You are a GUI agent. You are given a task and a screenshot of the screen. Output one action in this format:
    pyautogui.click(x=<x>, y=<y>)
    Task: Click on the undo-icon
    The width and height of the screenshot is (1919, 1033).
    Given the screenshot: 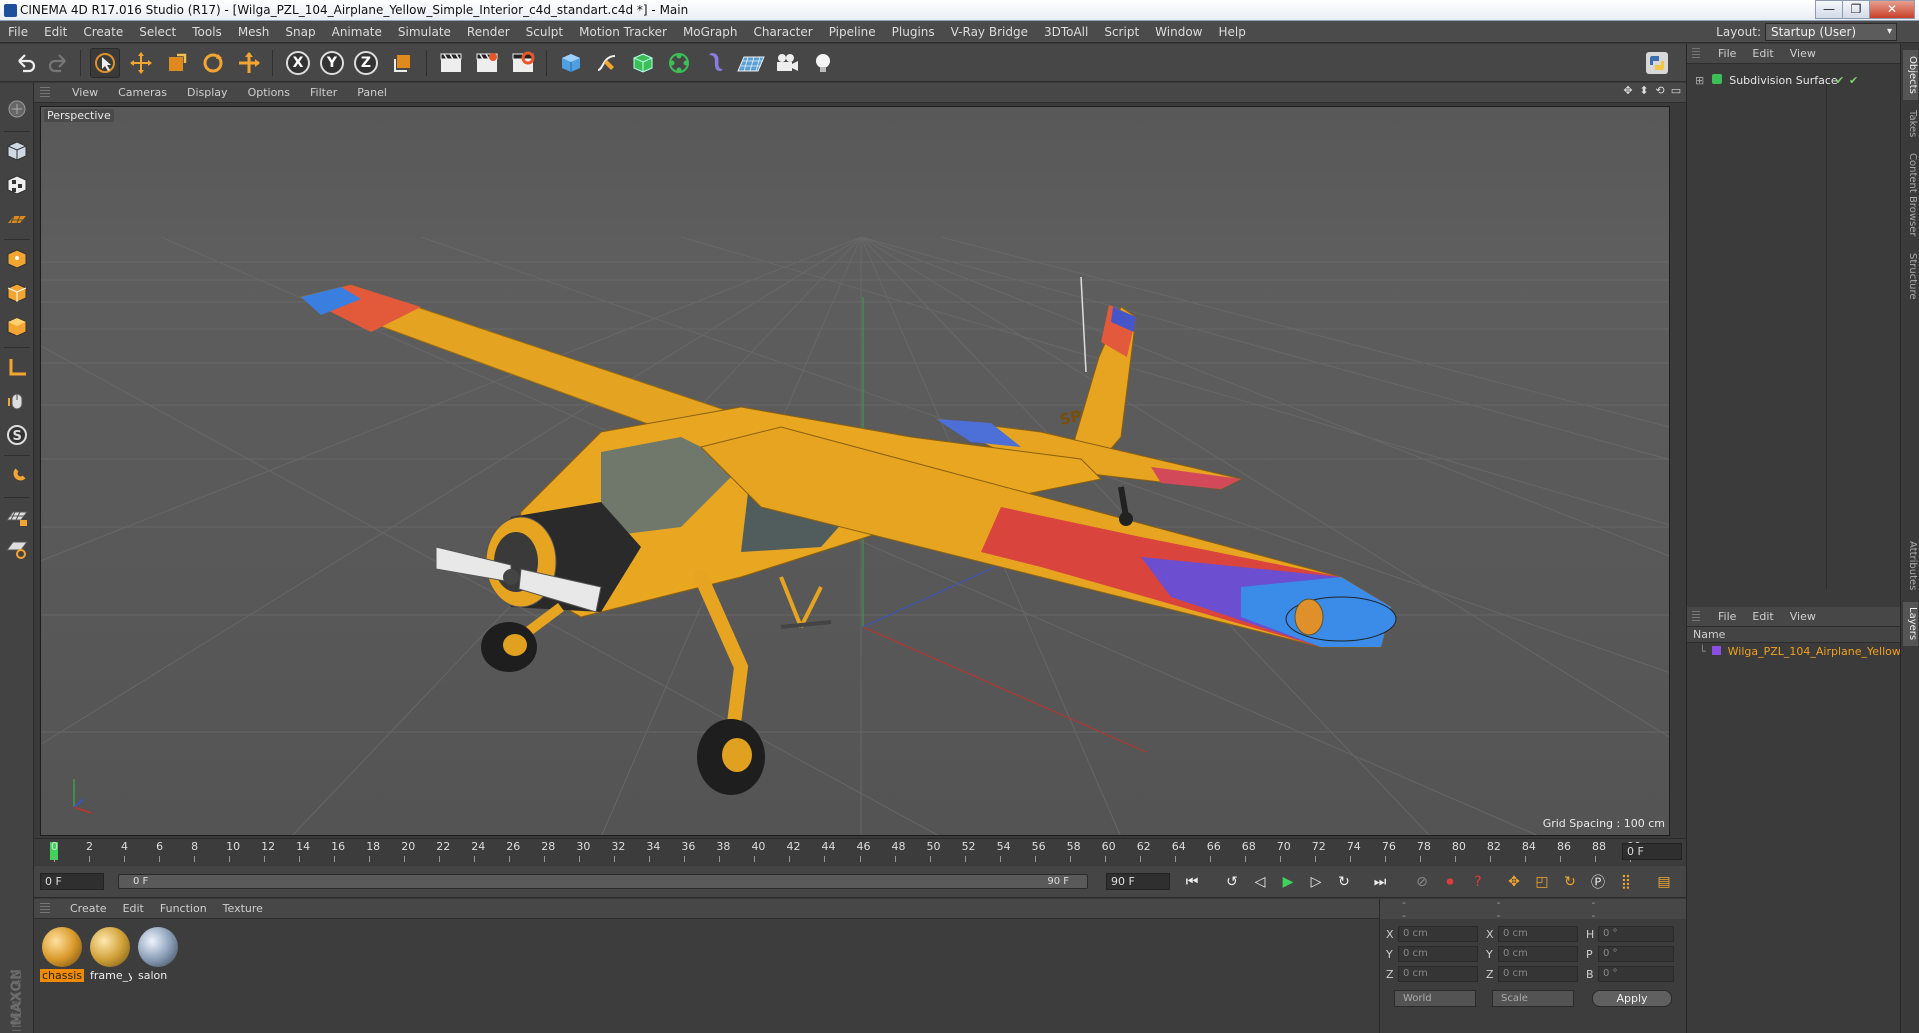 What is the action you would take?
    pyautogui.click(x=25, y=63)
    